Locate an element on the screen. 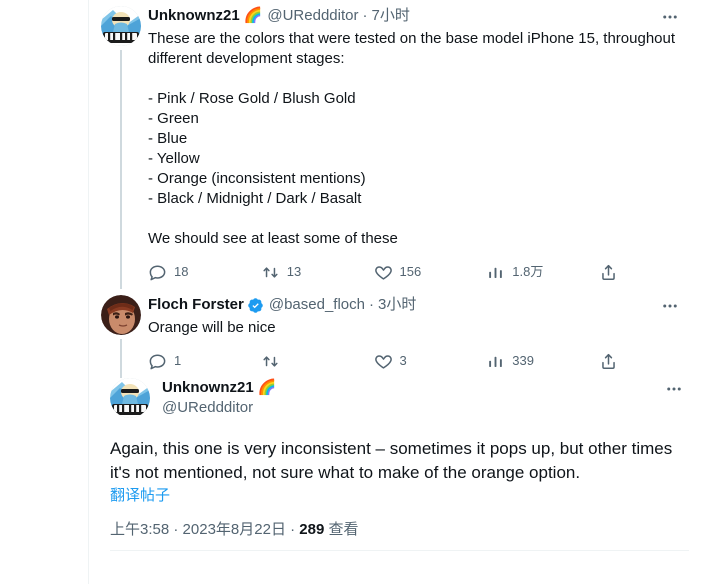  retweet-count: 13 is located at coordinates (294, 271).